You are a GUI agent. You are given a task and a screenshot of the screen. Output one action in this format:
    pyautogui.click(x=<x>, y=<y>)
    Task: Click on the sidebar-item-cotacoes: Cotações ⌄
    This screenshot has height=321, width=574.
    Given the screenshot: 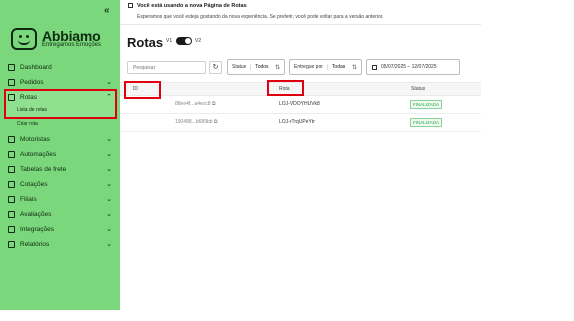 What is the action you would take?
    pyautogui.click(x=60, y=184)
    